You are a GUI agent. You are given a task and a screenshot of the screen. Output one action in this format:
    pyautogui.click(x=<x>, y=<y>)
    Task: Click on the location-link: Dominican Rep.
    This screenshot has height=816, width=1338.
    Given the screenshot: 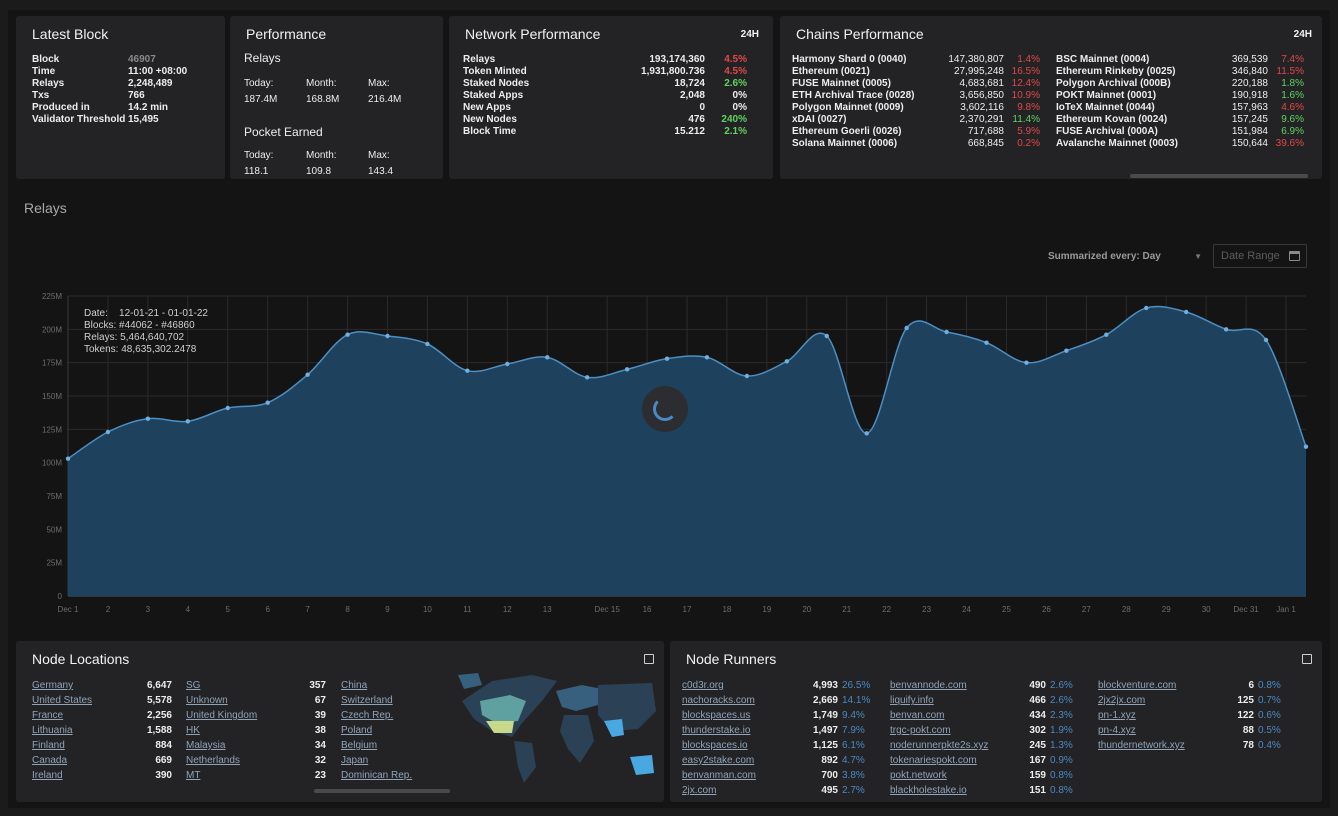 What is the action you would take?
    pyautogui.click(x=386, y=775)
    